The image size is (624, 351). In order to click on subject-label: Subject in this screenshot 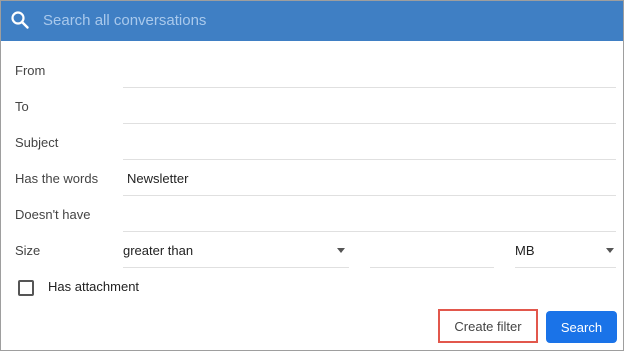, I will do `click(37, 142)`.